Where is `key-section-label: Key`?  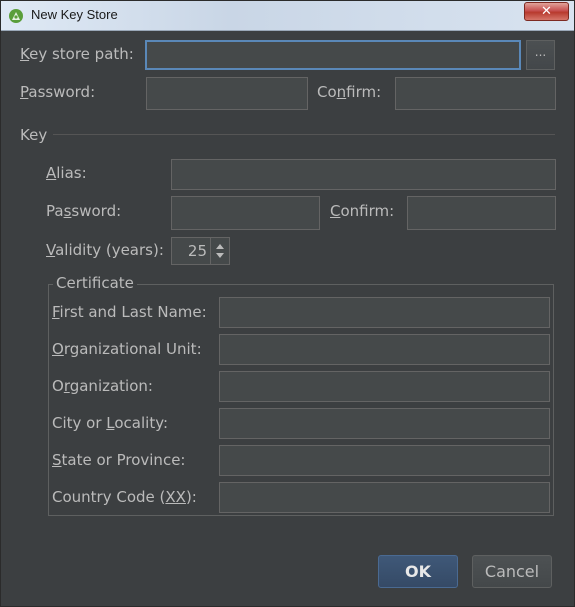 key-section-label: Key is located at coordinates (34, 135).